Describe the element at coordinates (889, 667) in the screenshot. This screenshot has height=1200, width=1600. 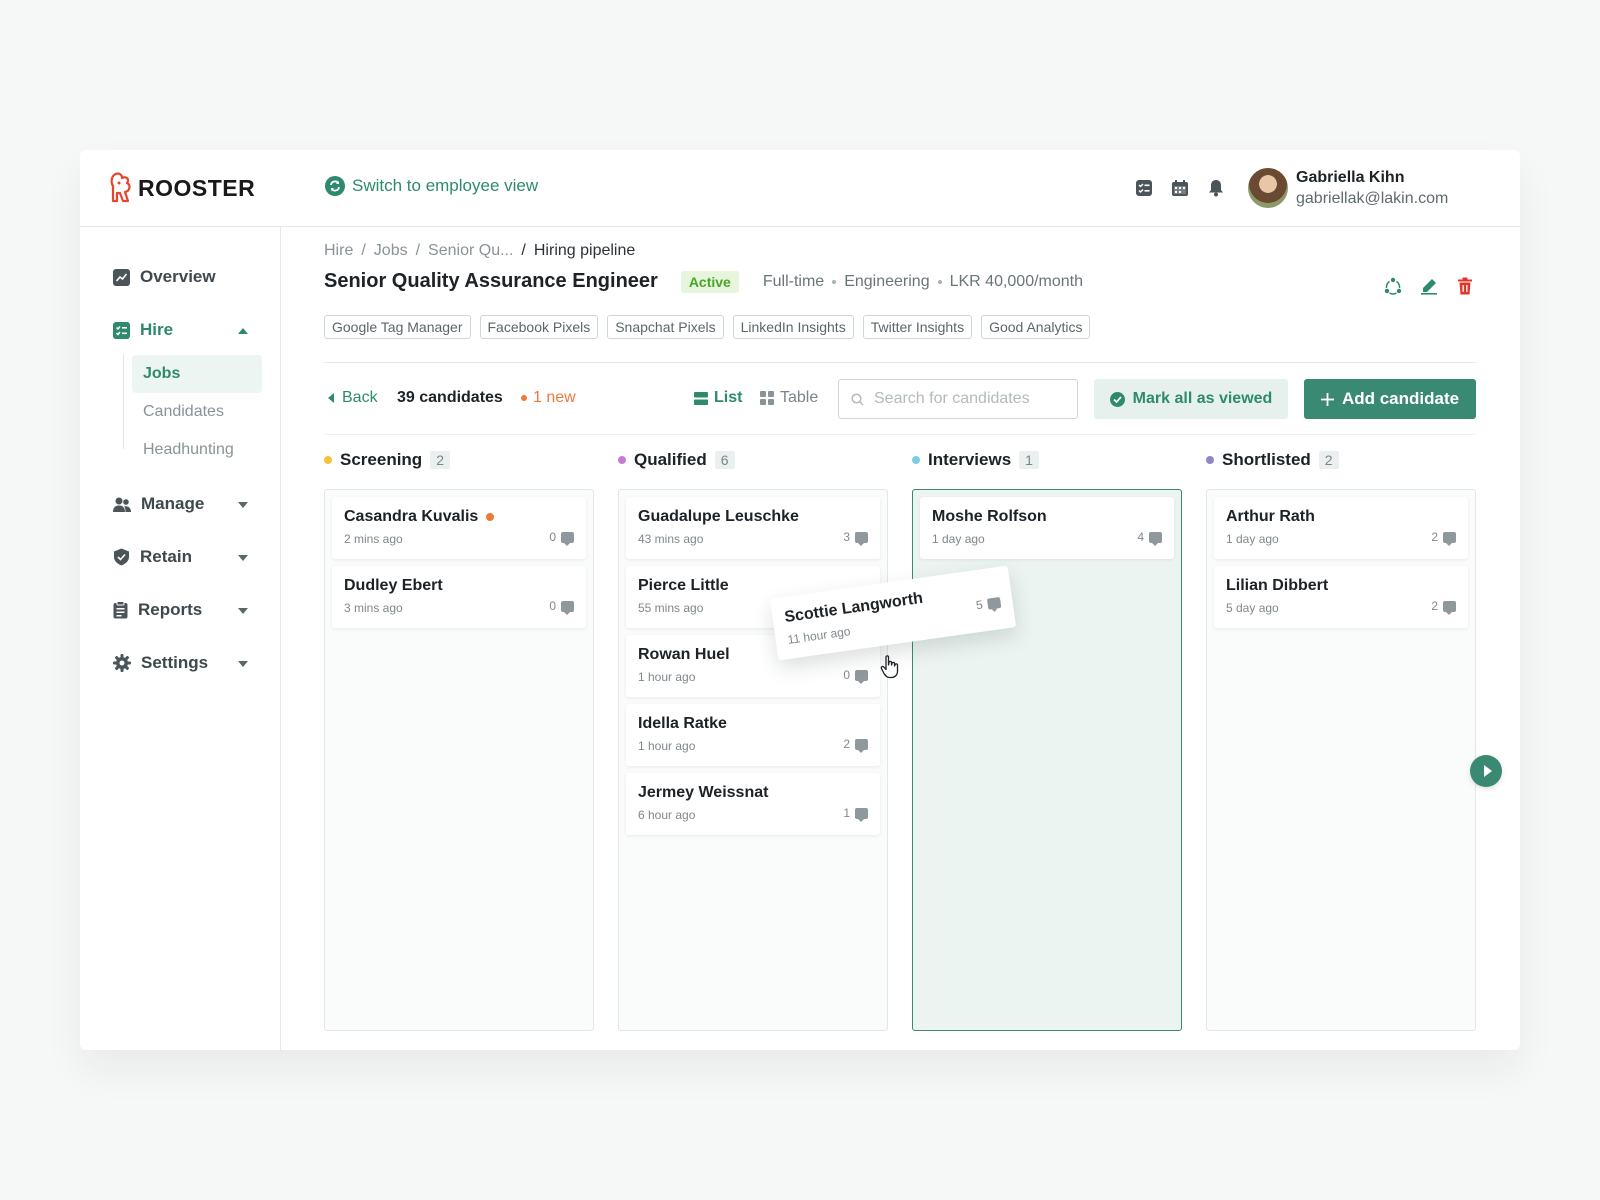
I see `hand-cursor-icon` at that location.